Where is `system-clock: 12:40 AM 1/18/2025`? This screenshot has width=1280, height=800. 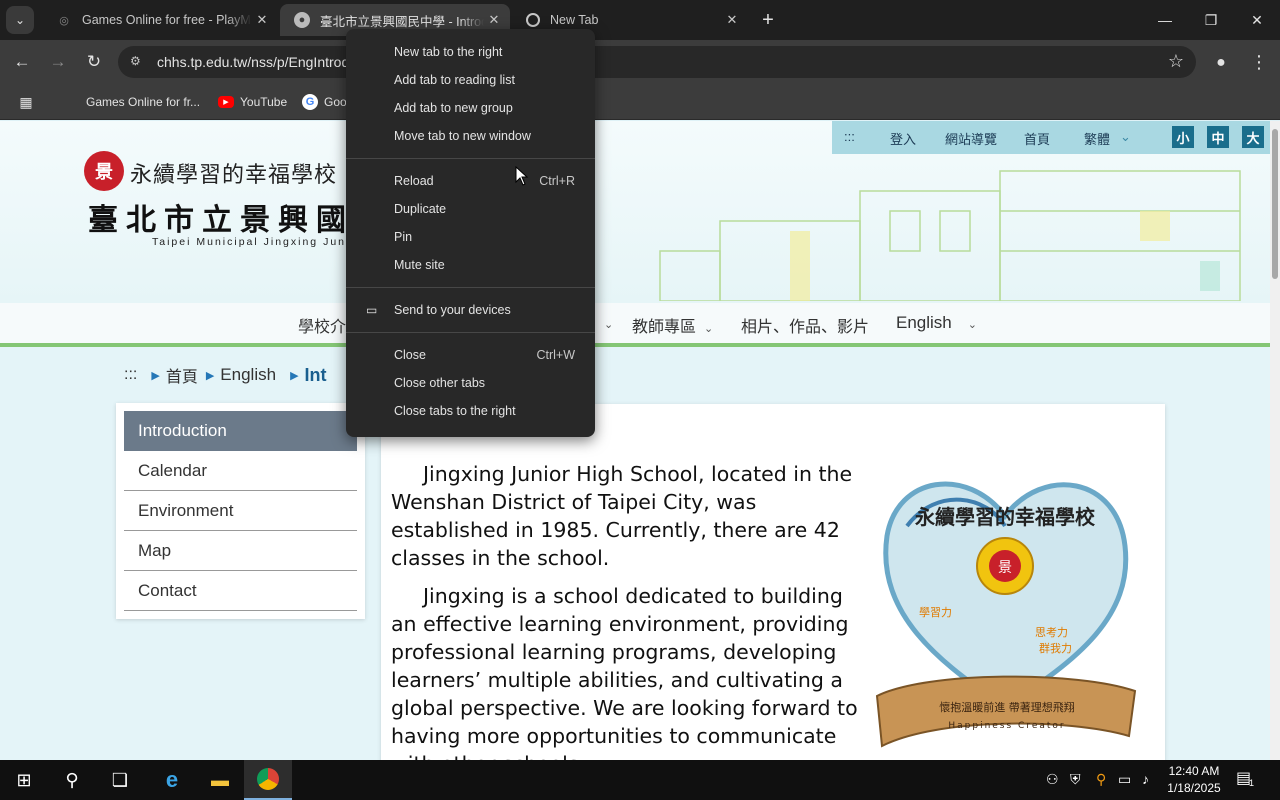
system-clock: 12:40 AM 1/18/2025 is located at coordinates (1194, 780).